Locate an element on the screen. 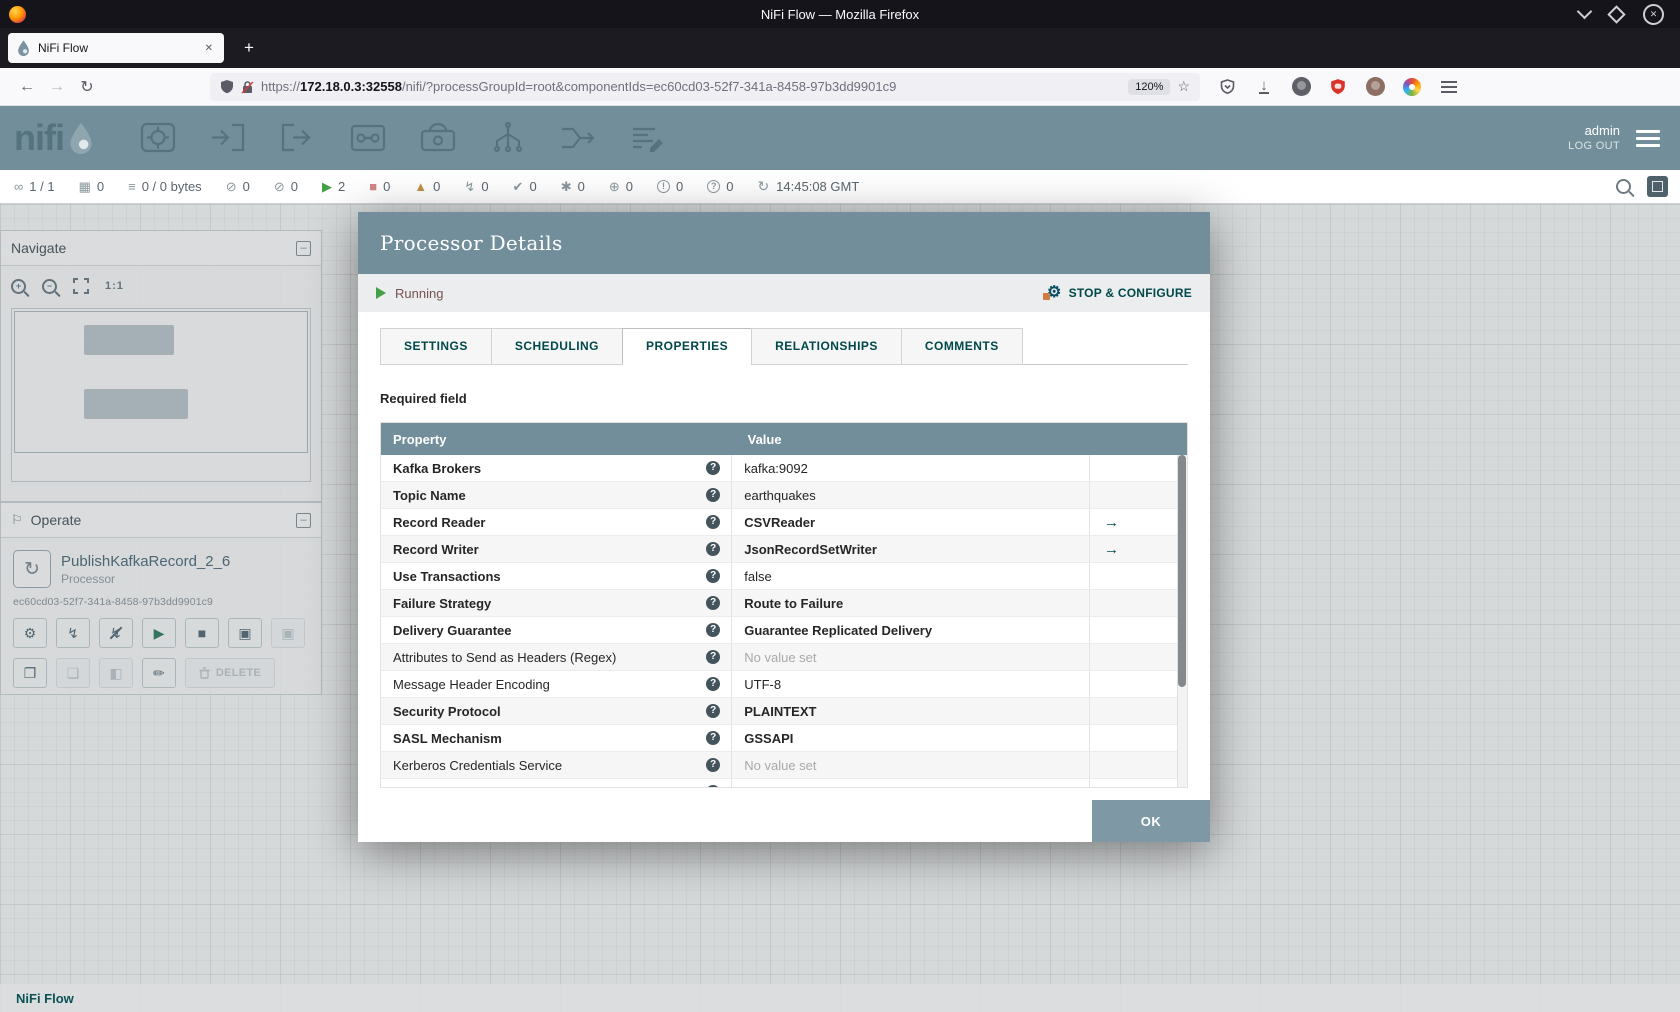 This screenshot has height=1012, width=1680. property-name: Record Reader is located at coordinates (439, 522).